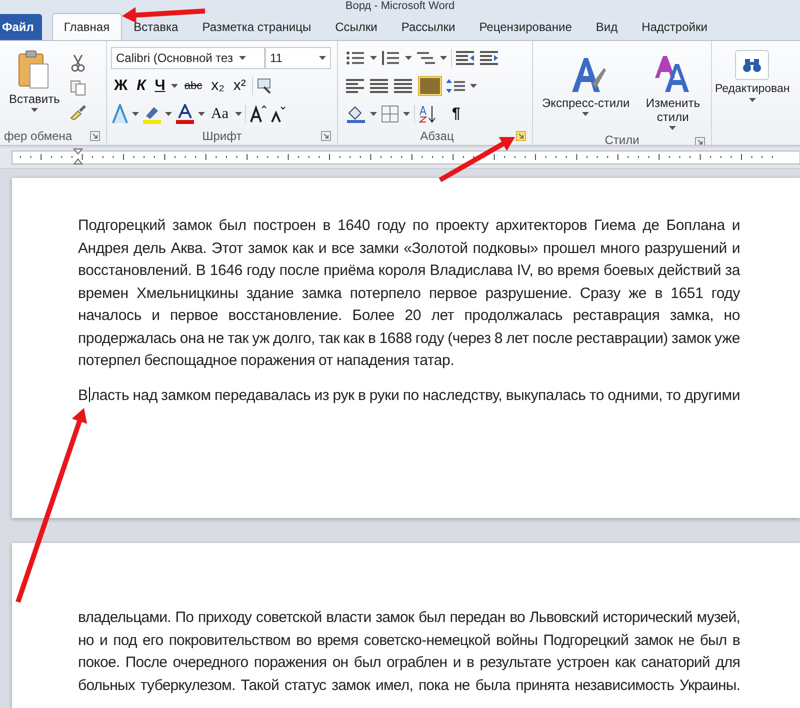 The height and width of the screenshot is (708, 800). What do you see at coordinates (356, 58) in the screenshot?
I see `bullet-list-icon` at bounding box center [356, 58].